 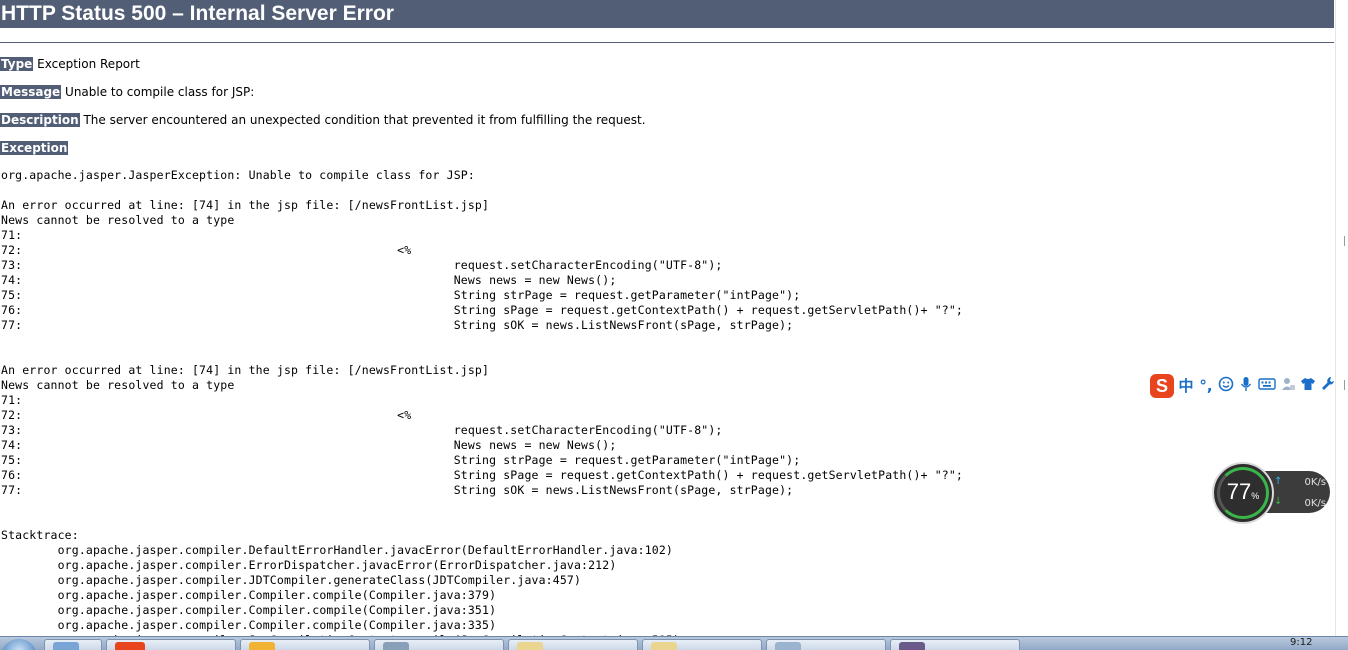 What do you see at coordinates (1255, 496) in the screenshot?
I see `usage-percent-unit: %` at bounding box center [1255, 496].